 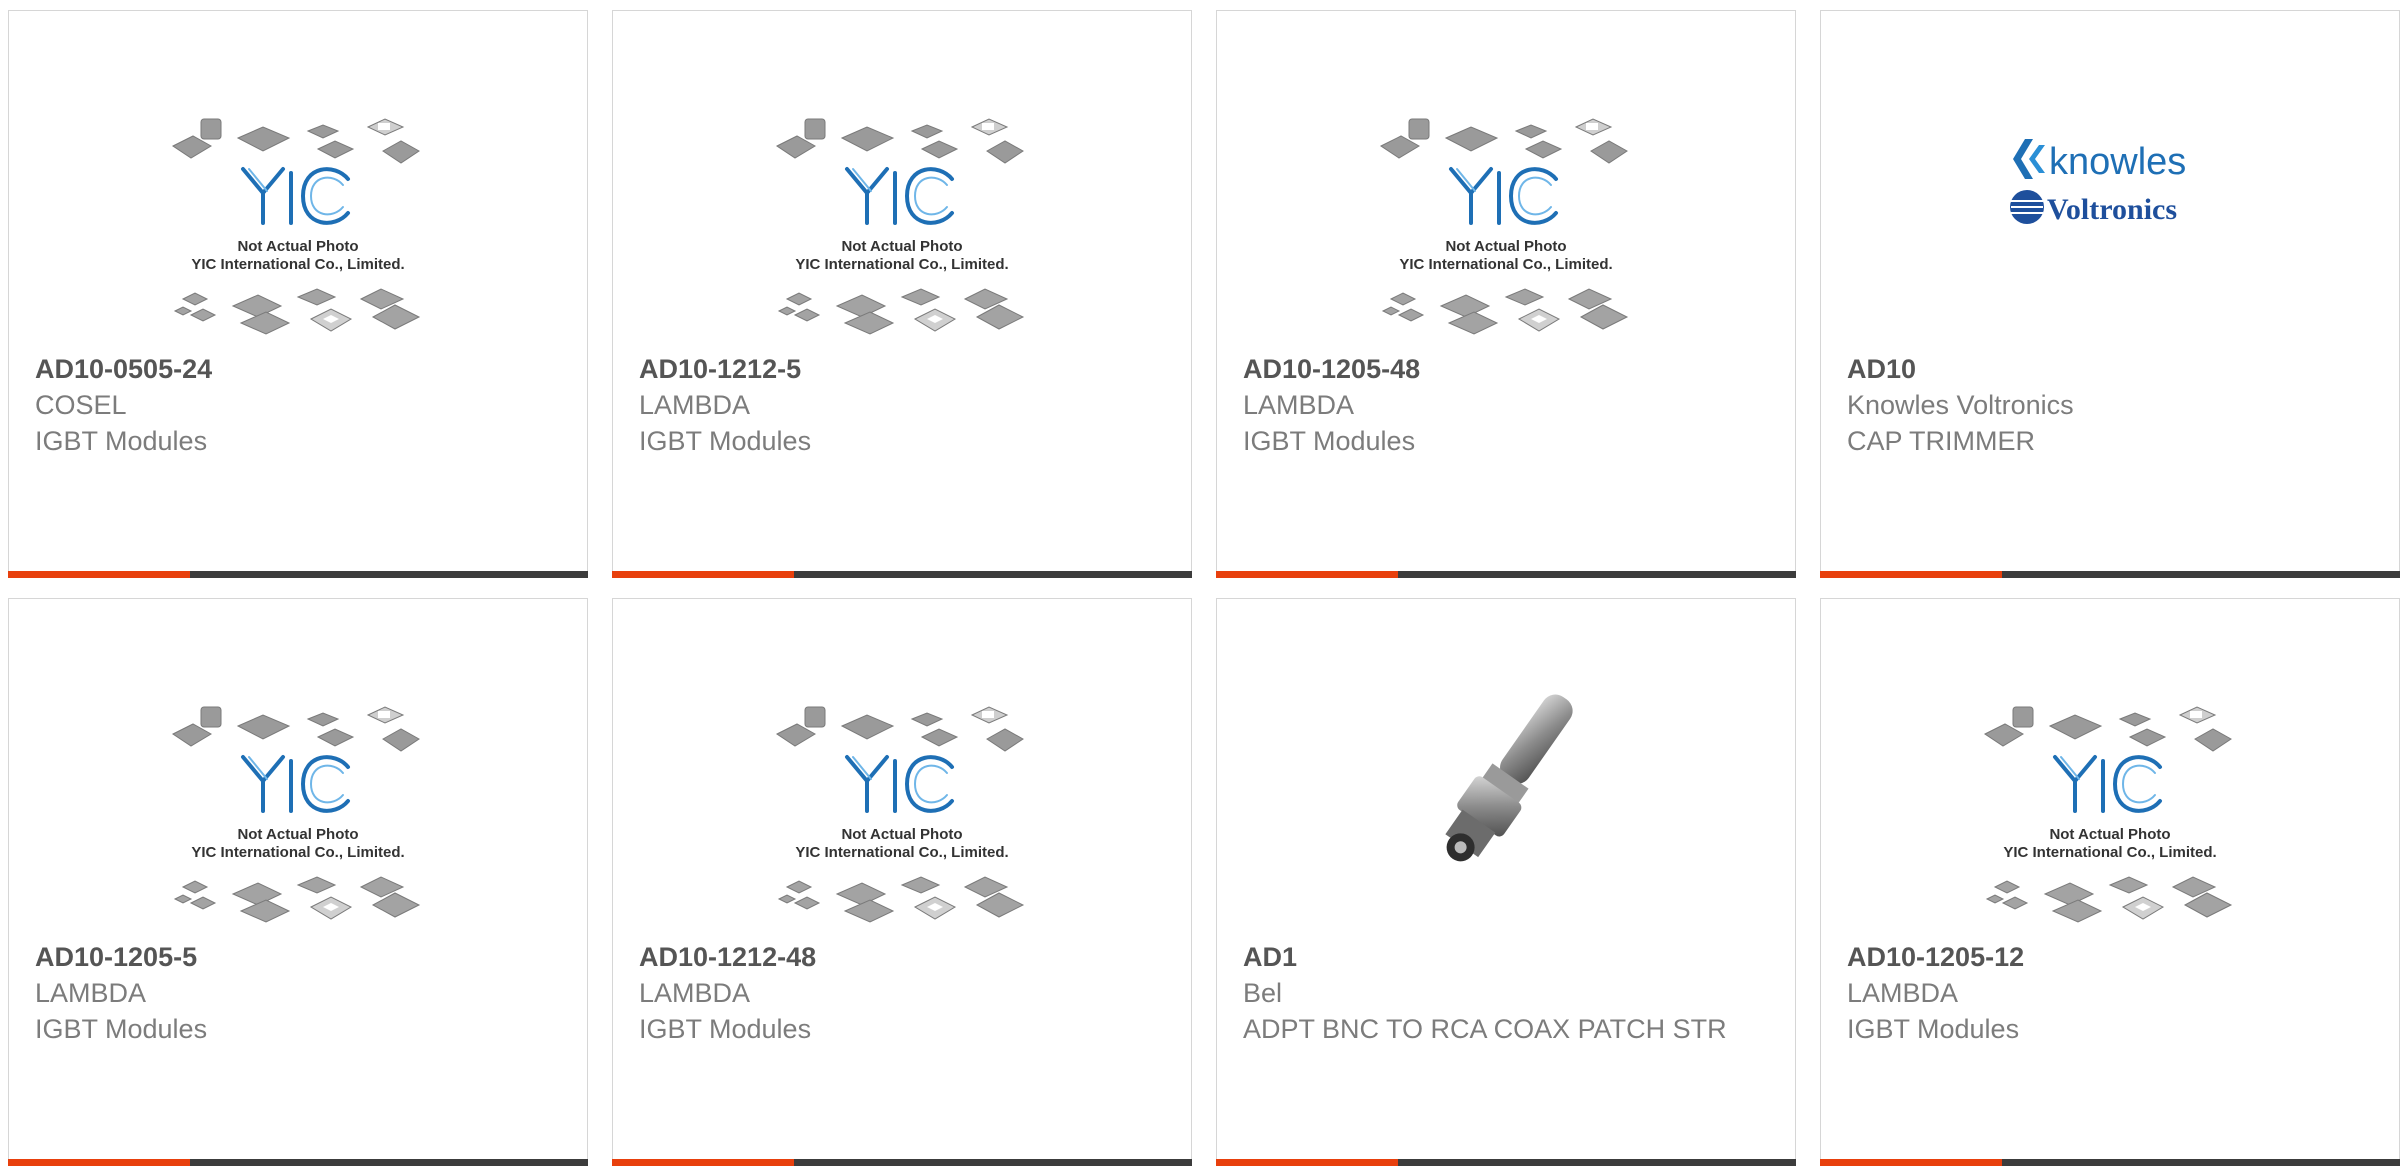 What do you see at coordinates (1941, 441) in the screenshot?
I see `description: CAP TRIMMER` at bounding box center [1941, 441].